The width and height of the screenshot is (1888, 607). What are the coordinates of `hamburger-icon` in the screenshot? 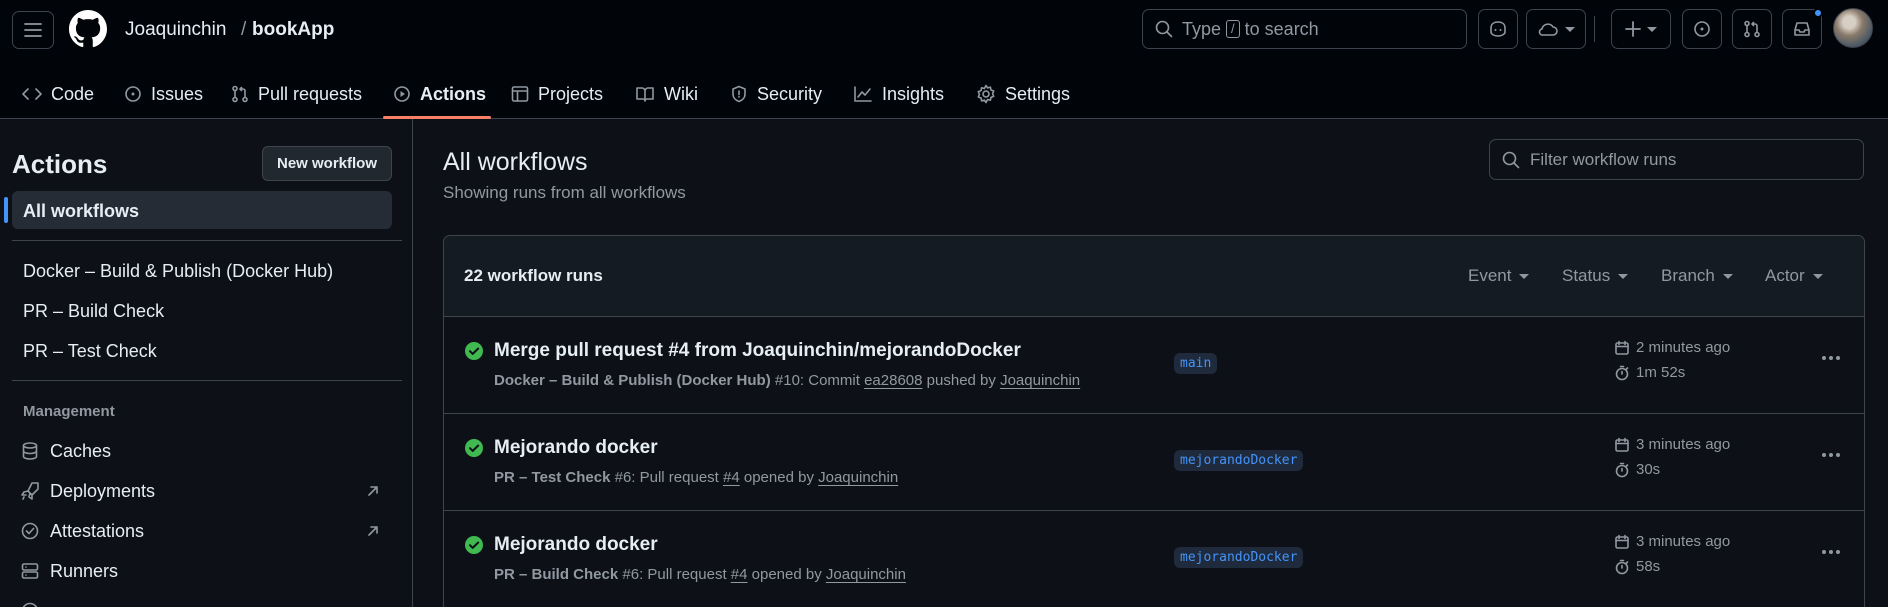 It's located at (33, 30).